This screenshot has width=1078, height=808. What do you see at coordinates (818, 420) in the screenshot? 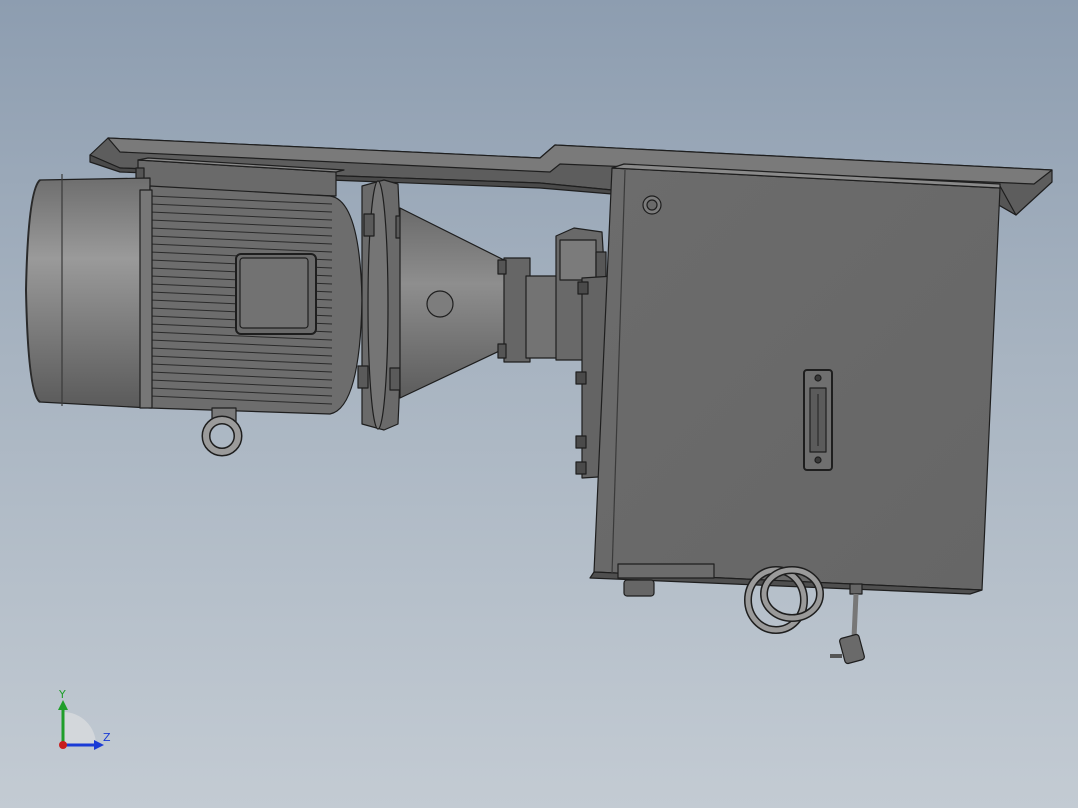
I see `oil-level-gauge` at bounding box center [818, 420].